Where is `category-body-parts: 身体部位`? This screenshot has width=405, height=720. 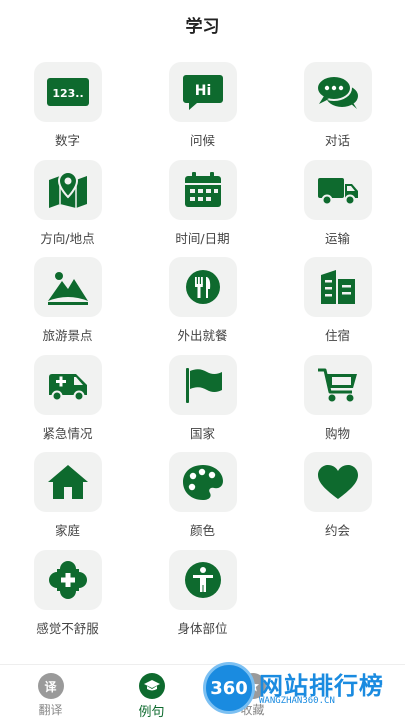
category-body-parts: 身体部位 is located at coordinates (202, 598).